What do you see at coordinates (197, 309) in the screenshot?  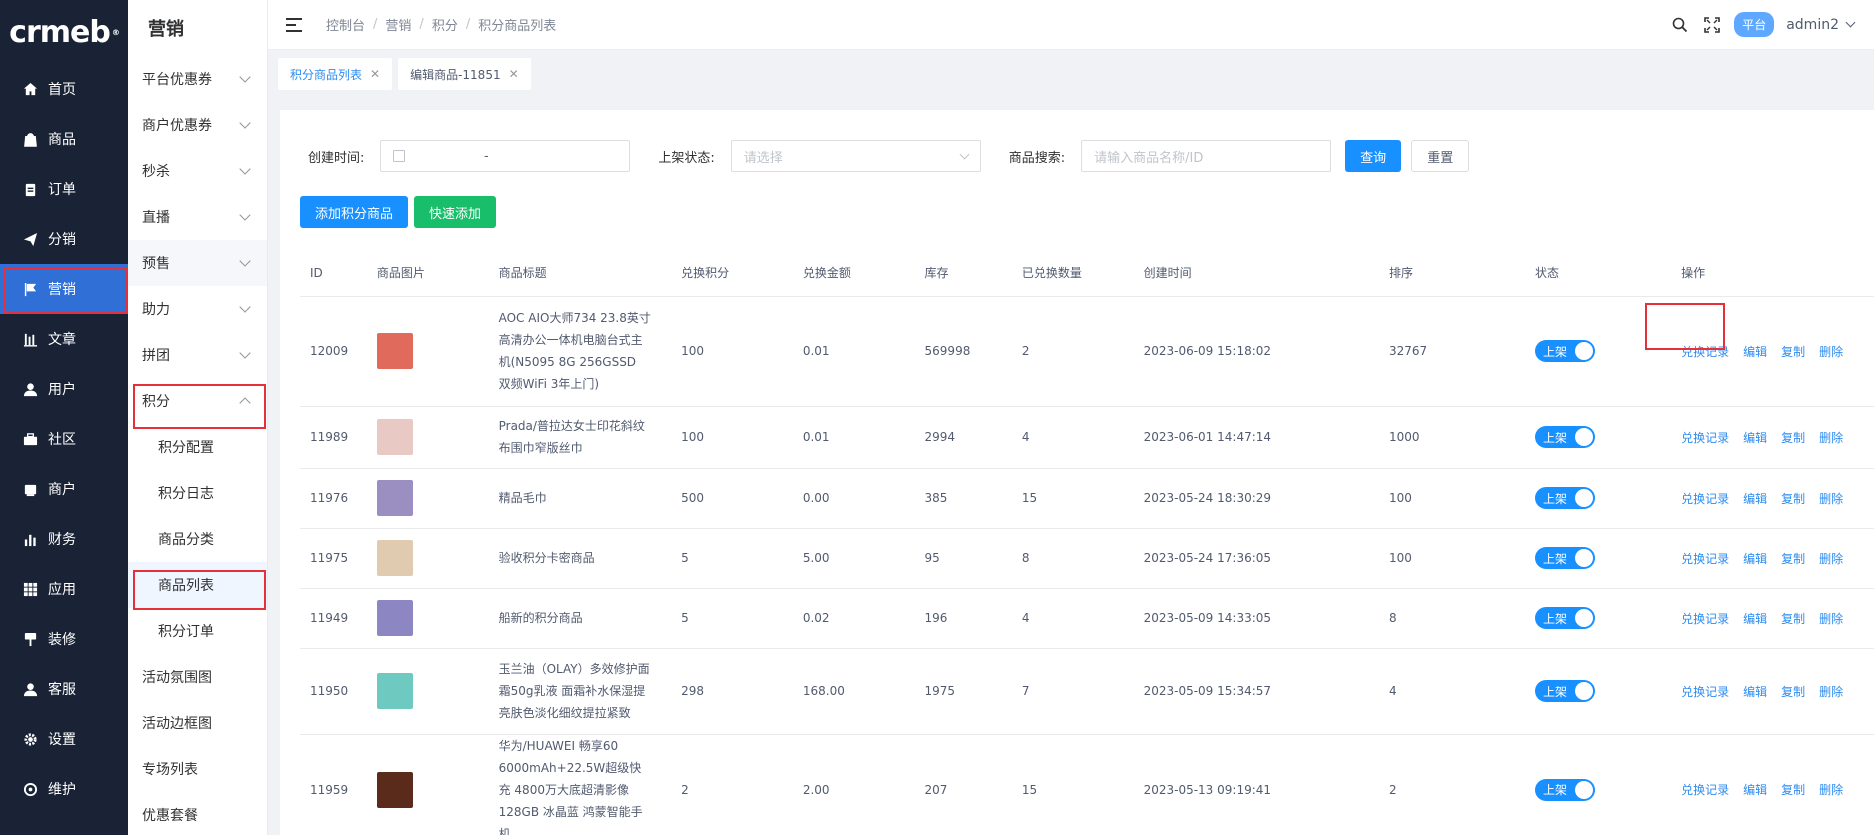 I see `submenu-item: 助力` at bounding box center [197, 309].